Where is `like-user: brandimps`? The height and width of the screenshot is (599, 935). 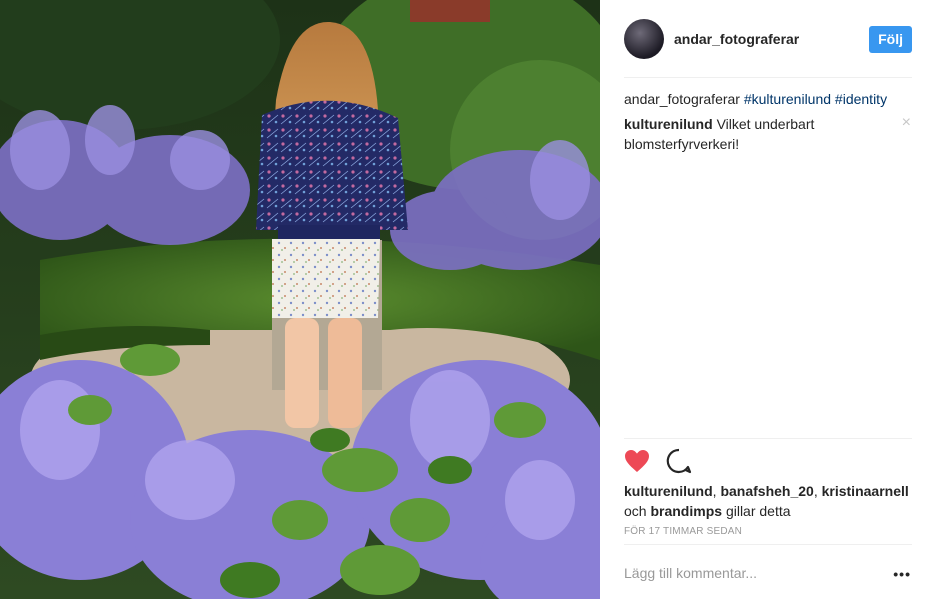
like-user: brandimps is located at coordinates (686, 511).